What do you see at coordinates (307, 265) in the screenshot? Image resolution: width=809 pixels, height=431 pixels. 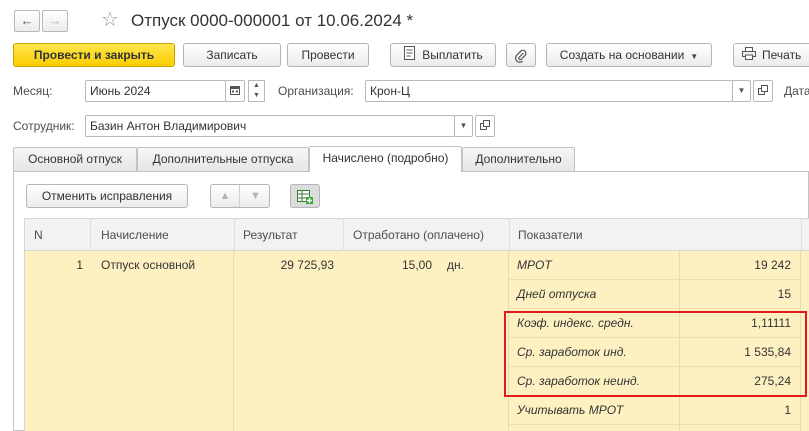 I see `row-result: 29 725,93` at bounding box center [307, 265].